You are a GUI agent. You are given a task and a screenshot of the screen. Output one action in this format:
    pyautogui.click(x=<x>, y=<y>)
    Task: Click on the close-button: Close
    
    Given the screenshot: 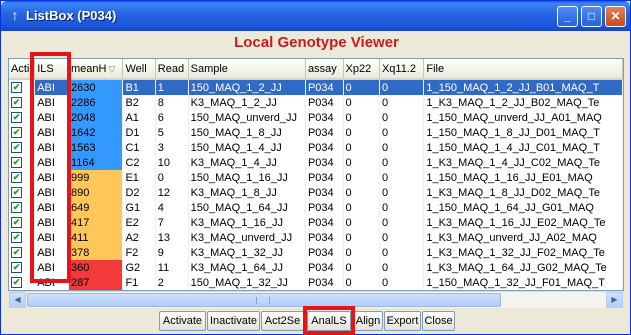 What is the action you would take?
    pyautogui.click(x=438, y=321)
    